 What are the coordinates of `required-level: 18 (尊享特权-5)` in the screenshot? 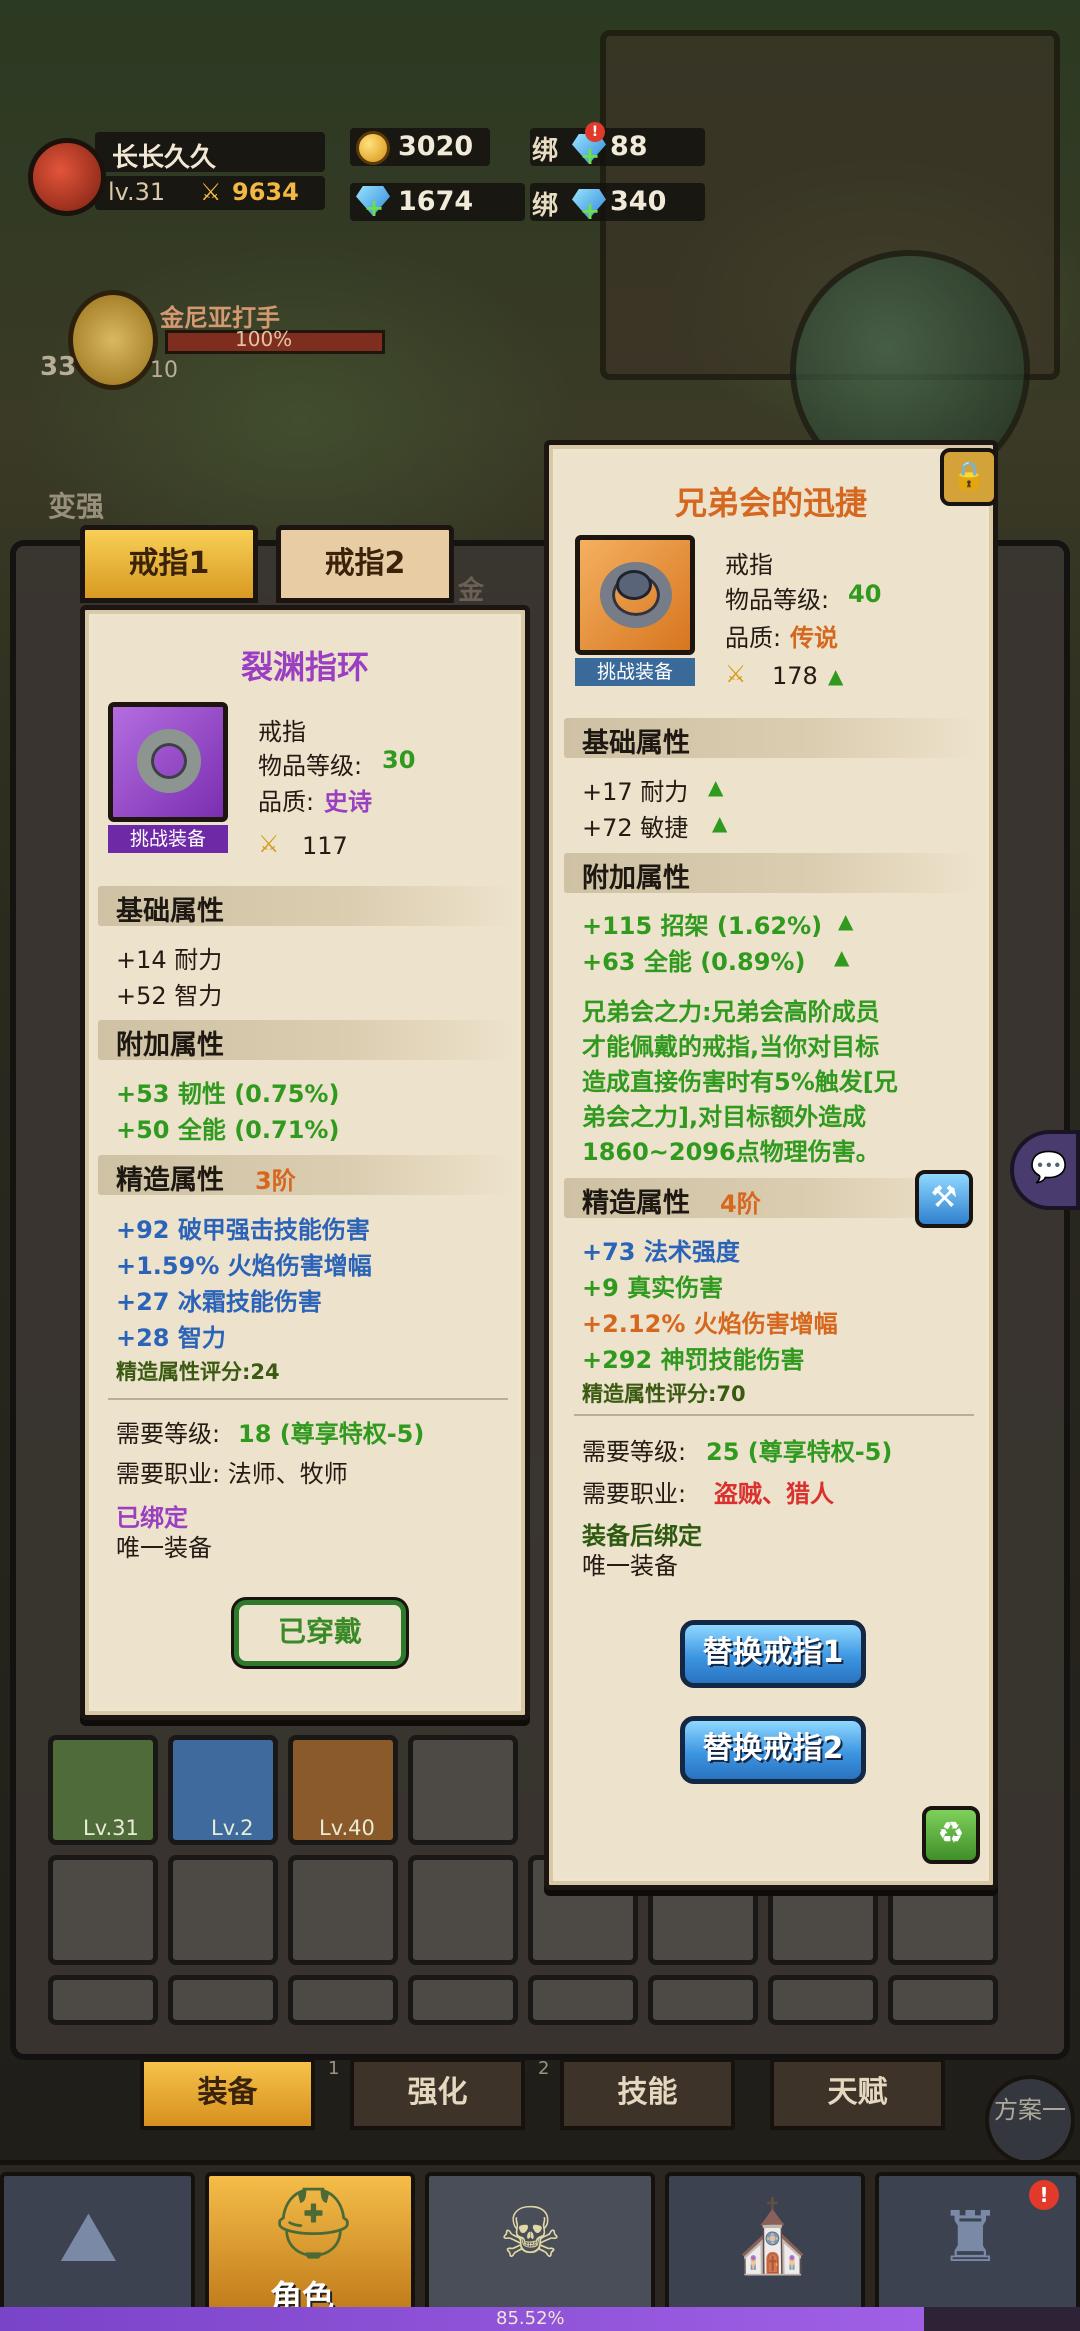 It's located at (331, 1434).